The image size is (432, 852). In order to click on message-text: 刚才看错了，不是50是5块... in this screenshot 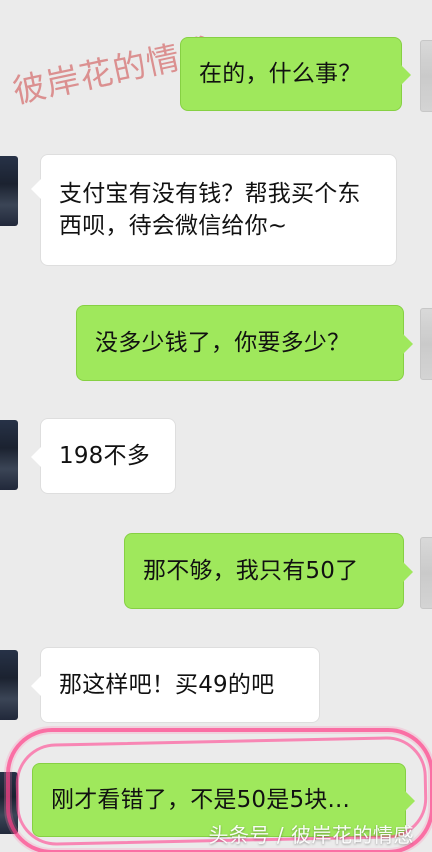, I will do `click(201, 800)`.